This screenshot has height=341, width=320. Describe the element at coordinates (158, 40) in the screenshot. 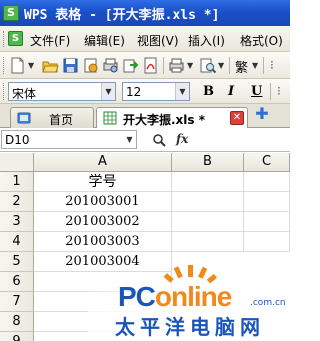

I see `menu-view: 视图(V)` at that location.